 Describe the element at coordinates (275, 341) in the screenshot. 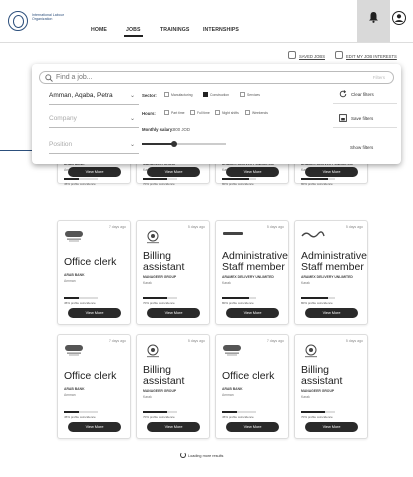

I see `posted-time: 7 days ago` at that location.